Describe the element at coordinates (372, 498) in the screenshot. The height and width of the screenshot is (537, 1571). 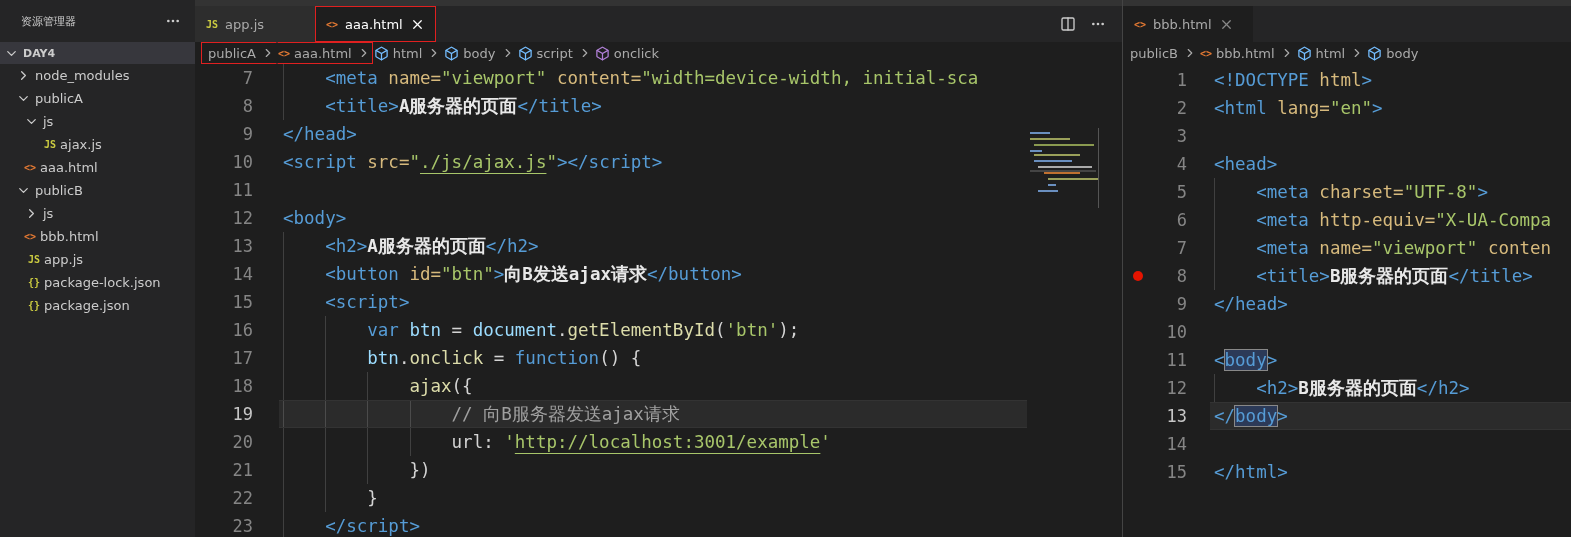
I see `code-line: }` at that location.